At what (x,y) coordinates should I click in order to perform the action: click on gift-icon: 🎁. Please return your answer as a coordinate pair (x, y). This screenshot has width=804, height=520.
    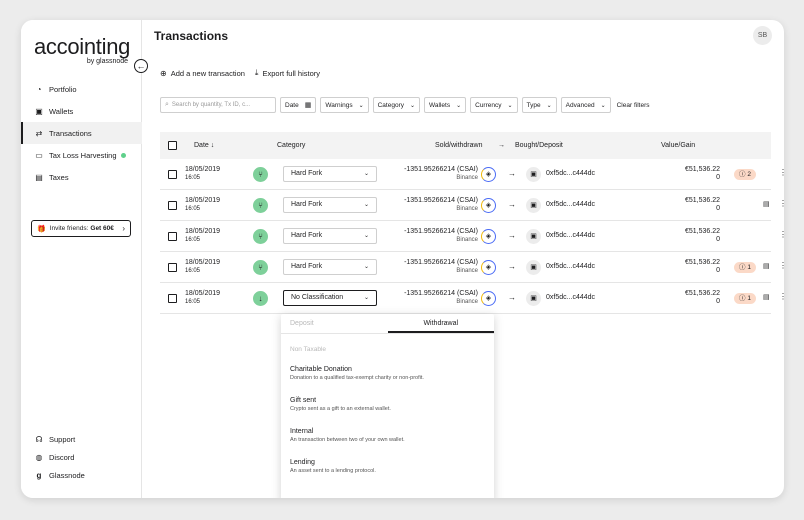
    Looking at the image, I should click on (41, 229).